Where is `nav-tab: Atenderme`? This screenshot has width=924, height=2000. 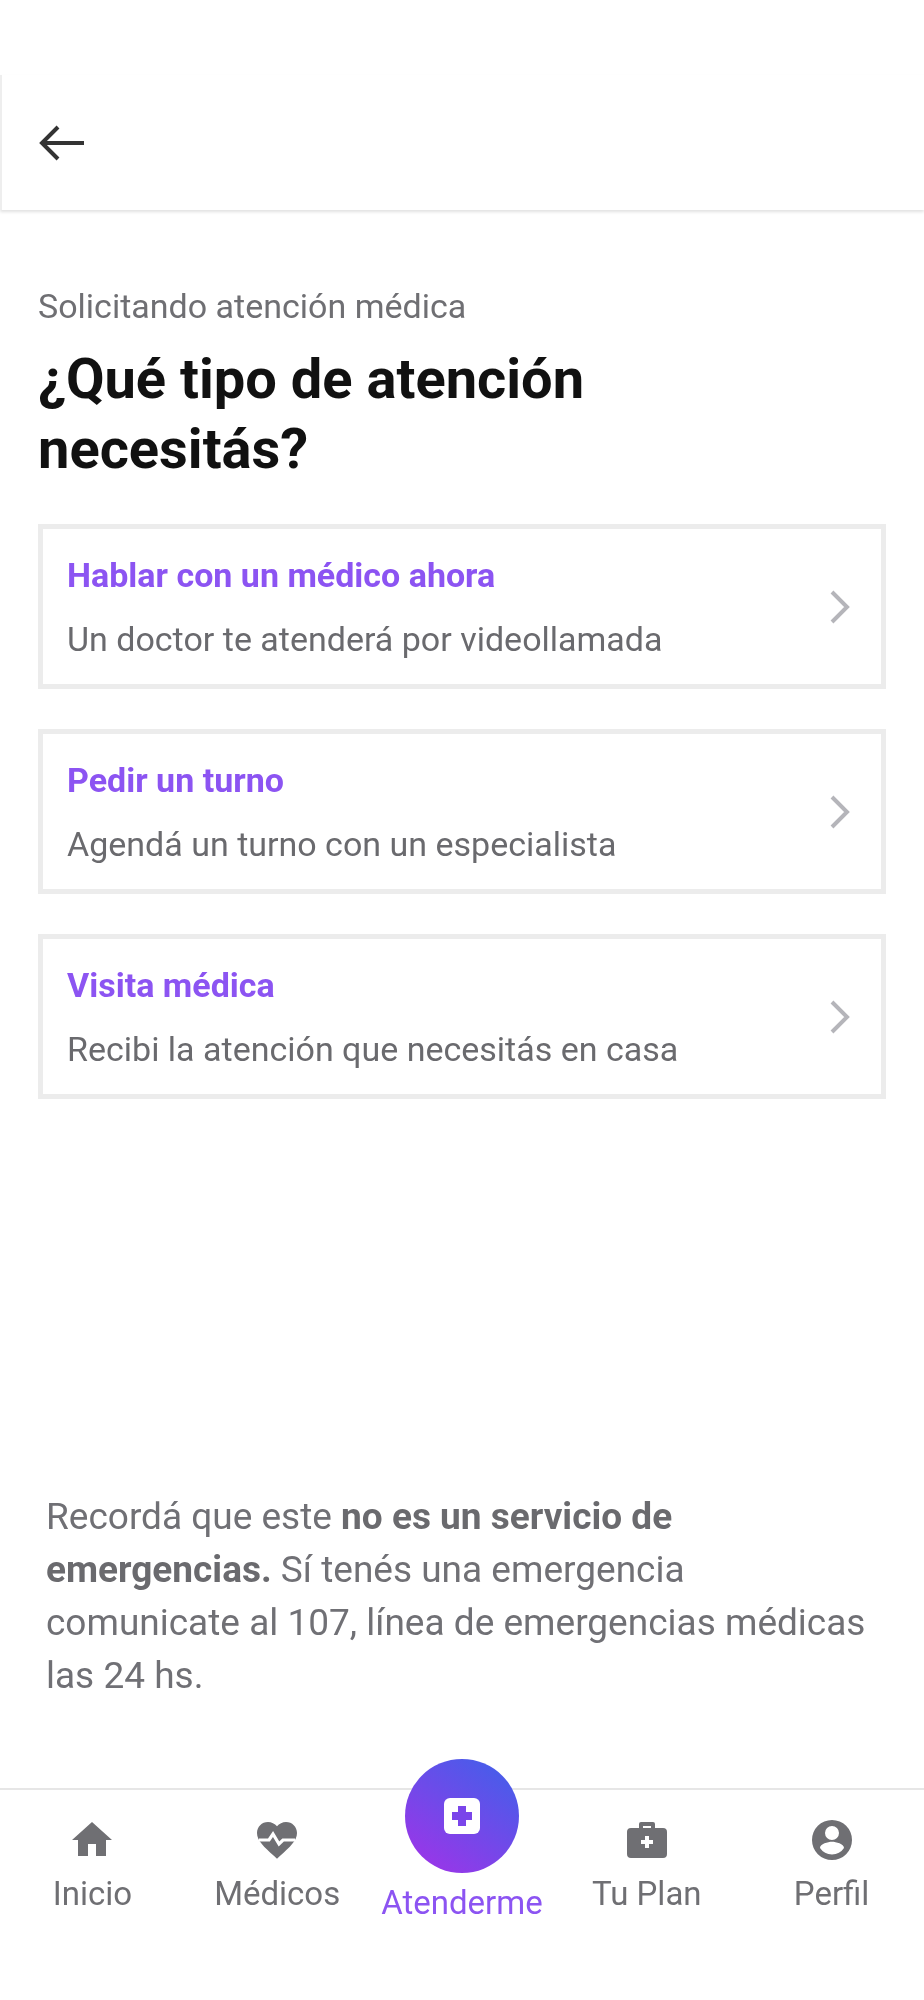 nav-tab: Atenderme is located at coordinates (462, 1879).